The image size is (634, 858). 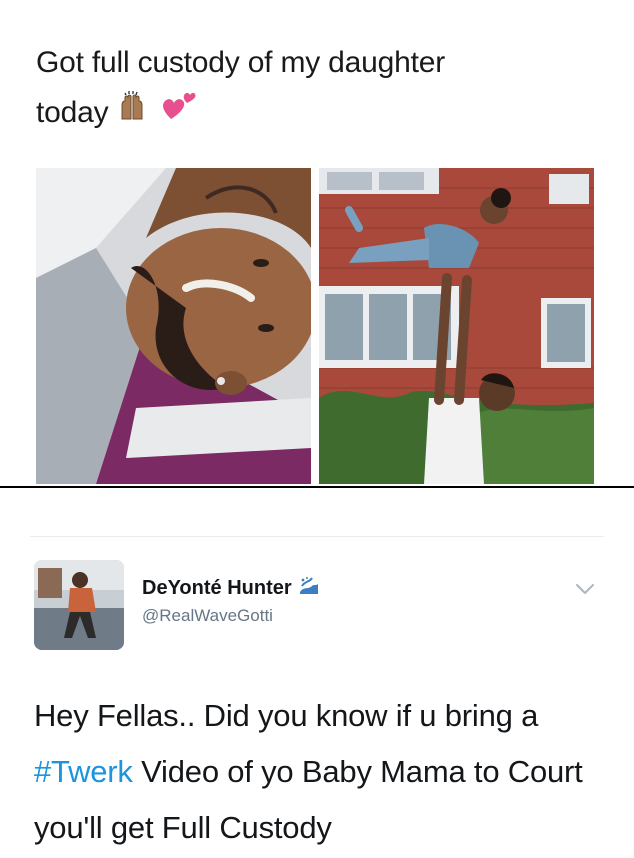 I want to click on raising-hands-icon, so click(x=135, y=114).